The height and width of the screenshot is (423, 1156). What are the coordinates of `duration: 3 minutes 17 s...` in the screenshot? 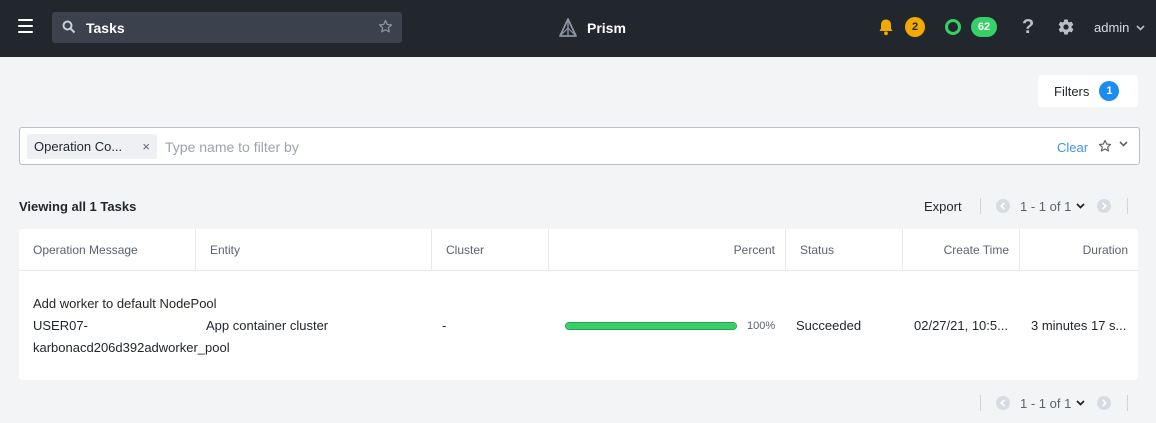 It's located at (1079, 325).